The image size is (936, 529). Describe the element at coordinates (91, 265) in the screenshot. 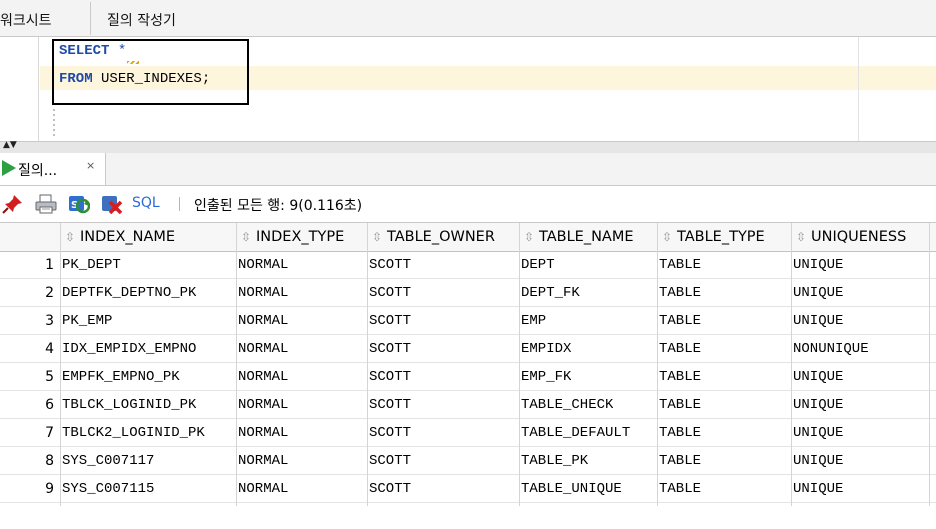

I see `cell-index-name: PK_DEPT` at that location.